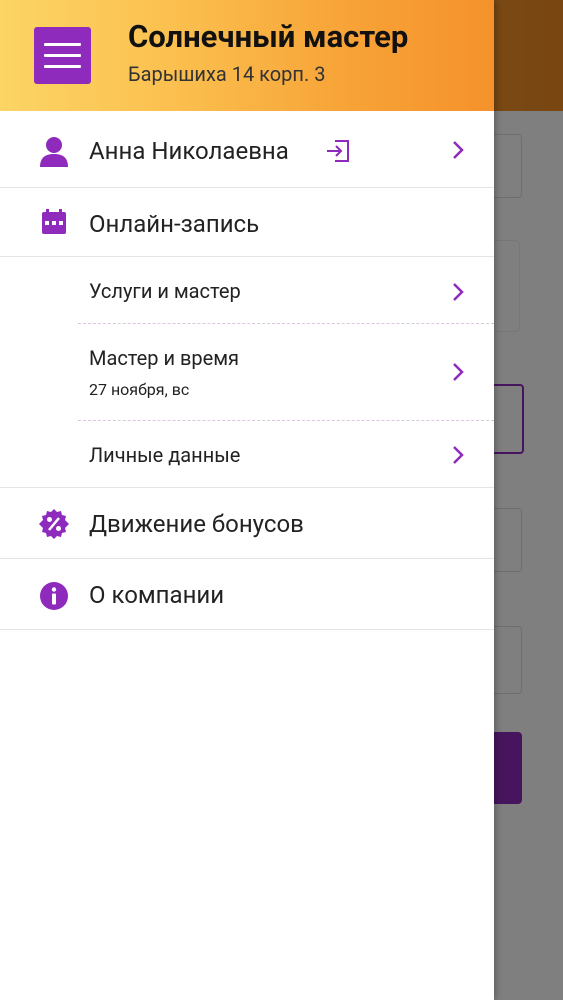  I want to click on calendar-icon, so click(54, 221).